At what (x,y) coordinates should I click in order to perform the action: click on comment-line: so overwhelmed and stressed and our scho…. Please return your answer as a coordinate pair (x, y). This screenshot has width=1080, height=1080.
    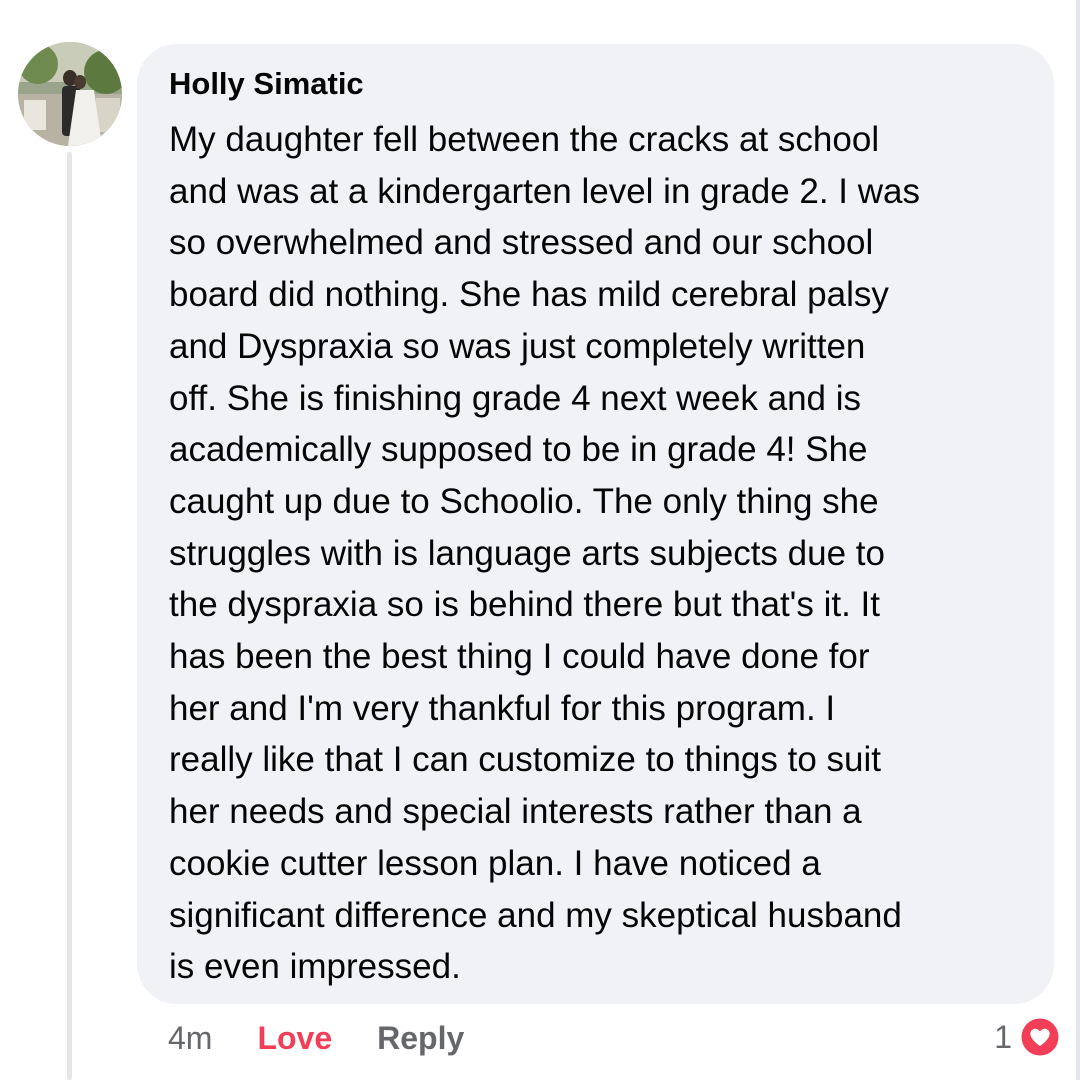
    Looking at the image, I should click on (521, 243).